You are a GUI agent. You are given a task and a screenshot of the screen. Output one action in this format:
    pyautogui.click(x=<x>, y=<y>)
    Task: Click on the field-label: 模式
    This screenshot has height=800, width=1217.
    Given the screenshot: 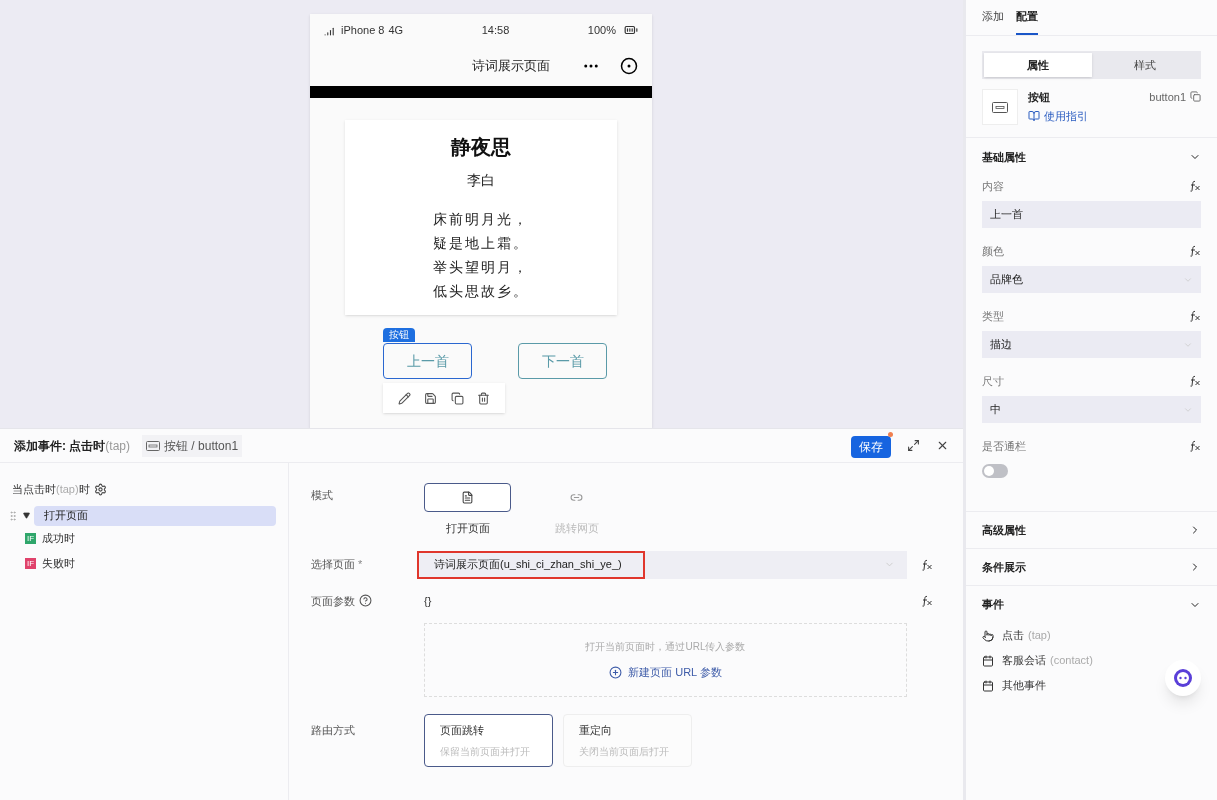 What is the action you would take?
    pyautogui.click(x=322, y=495)
    